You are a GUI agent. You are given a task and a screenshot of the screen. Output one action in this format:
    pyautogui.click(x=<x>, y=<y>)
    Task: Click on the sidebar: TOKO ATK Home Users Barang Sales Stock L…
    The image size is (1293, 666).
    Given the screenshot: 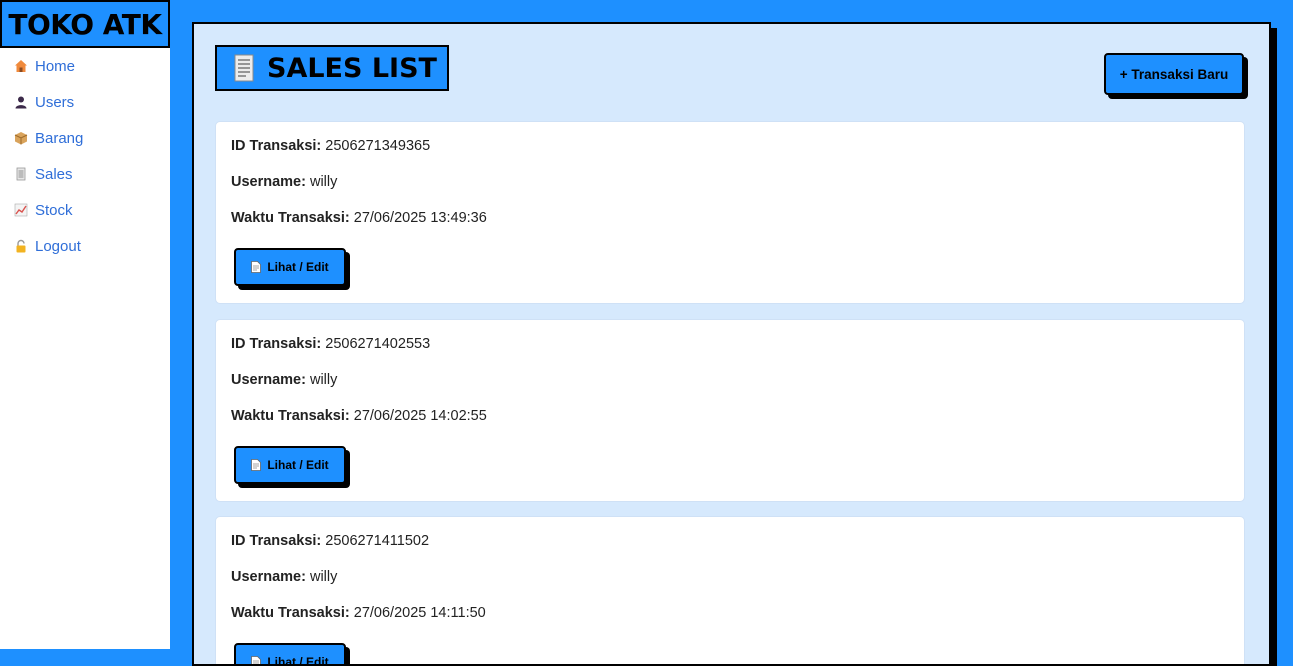 What is the action you would take?
    pyautogui.click(x=85, y=324)
    